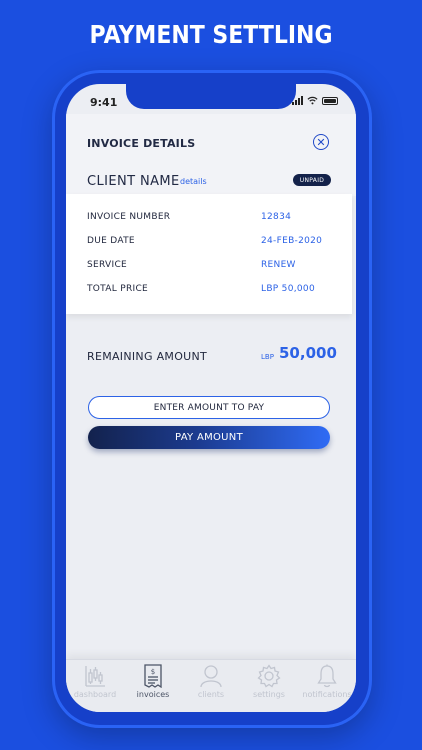 Image resolution: width=422 pixels, height=750 pixels. I want to click on due-date-label: DUE DATE, so click(111, 241).